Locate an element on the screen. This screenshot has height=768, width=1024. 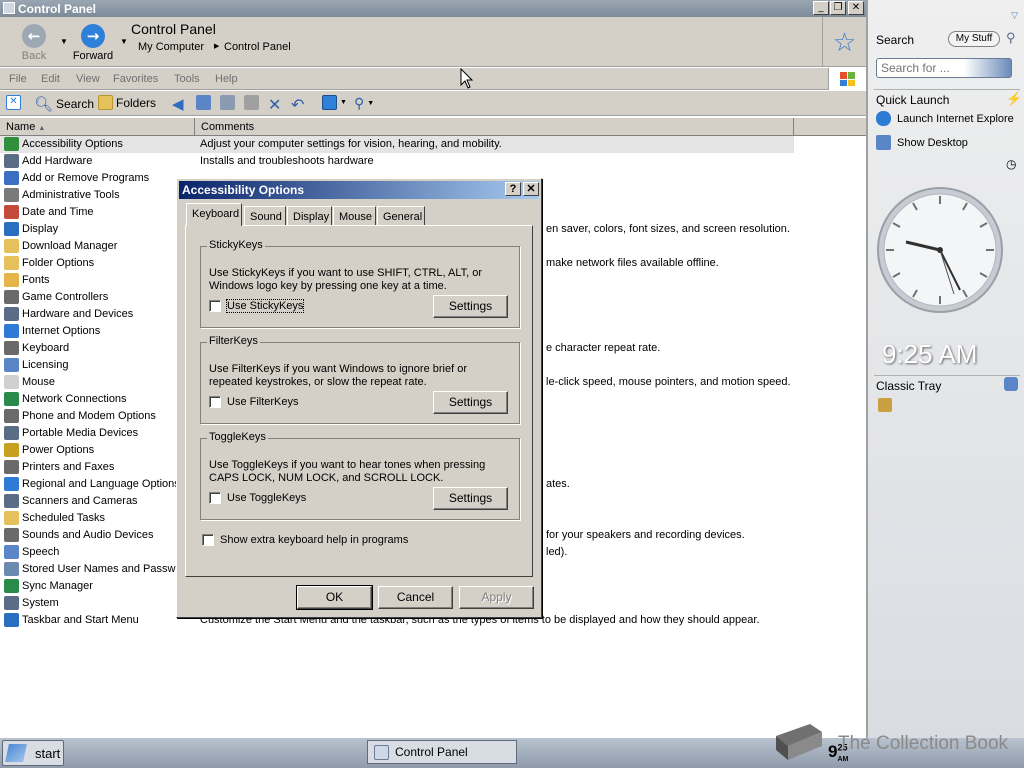
use-stickykeys-checkbox: Use StickyKeys is located at coordinates (257, 306).